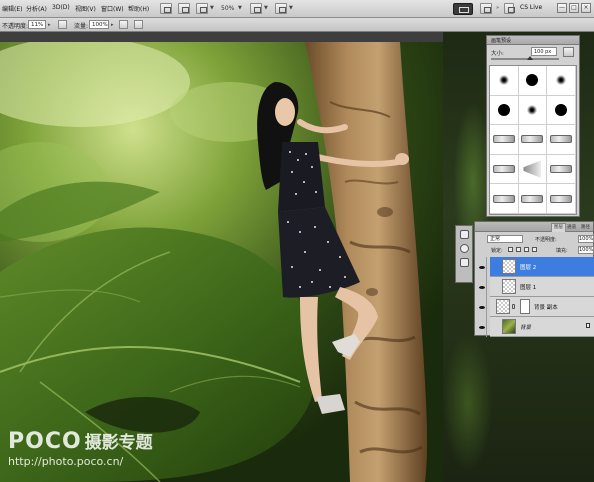 The height and width of the screenshot is (482, 594). What do you see at coordinates (66, 461) in the screenshot?
I see `watermark-url: http://photo.poco.cn/` at bounding box center [66, 461].